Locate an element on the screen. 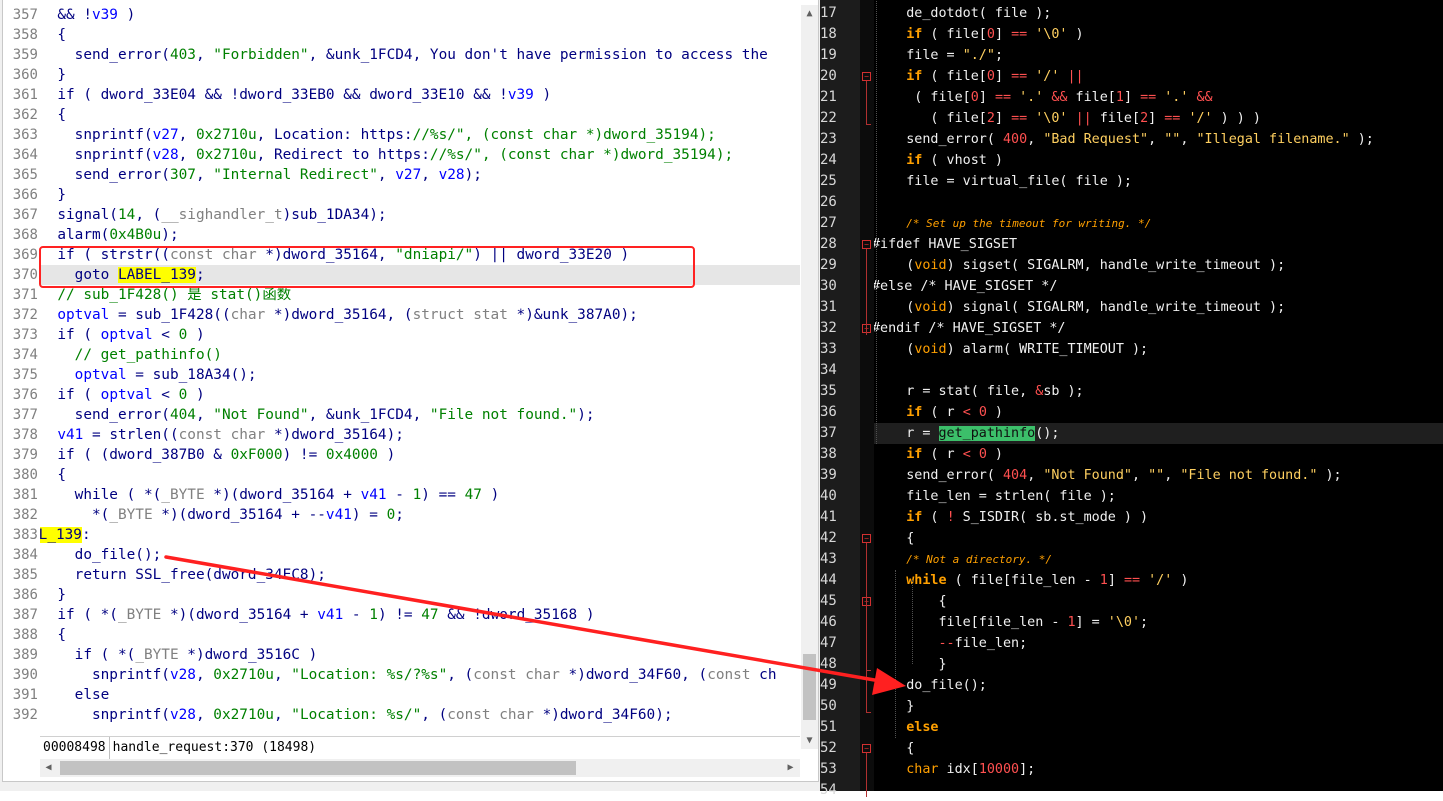 The width and height of the screenshot is (1443, 801). vertical-scrollbar: ▲ ▼ is located at coordinates (809, 377).